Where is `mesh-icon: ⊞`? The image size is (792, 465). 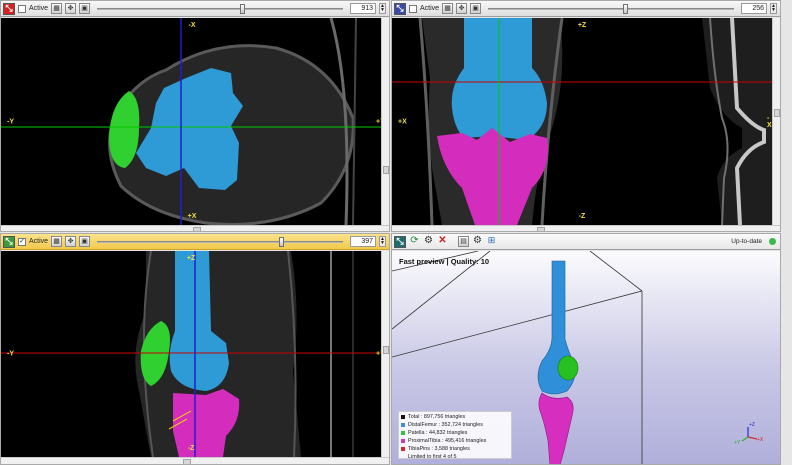 mesh-icon: ⊞ is located at coordinates (491, 241).